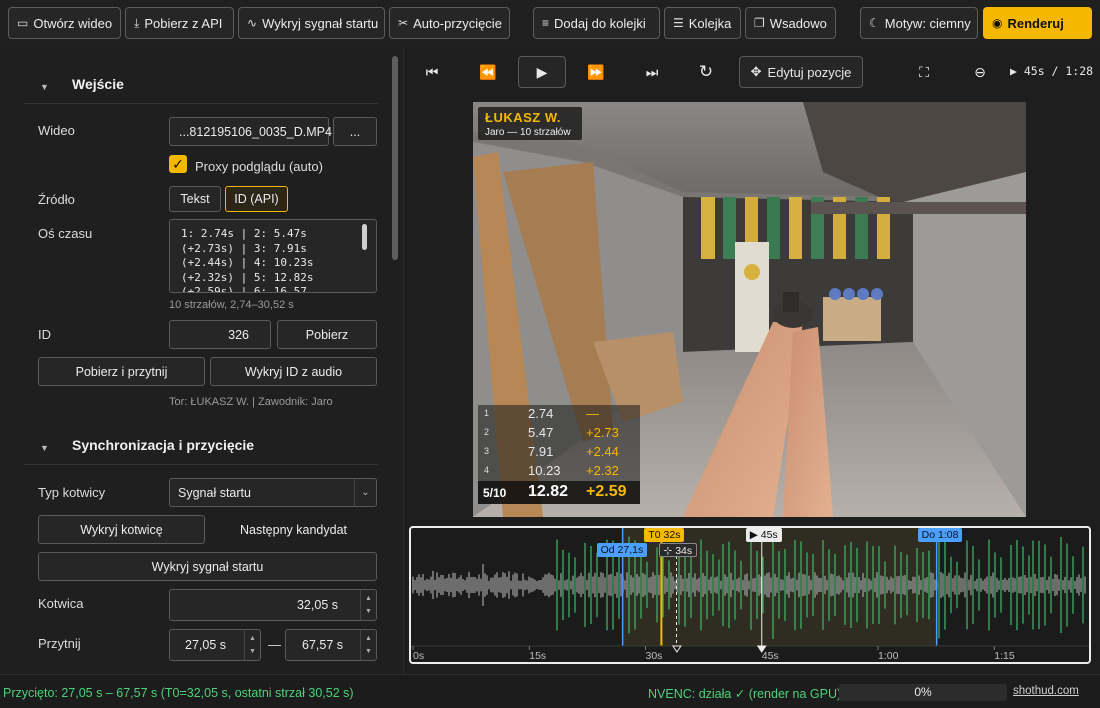  I want to click on anchor-spinbox: 32,05 s ▲ ▼, so click(273, 605).